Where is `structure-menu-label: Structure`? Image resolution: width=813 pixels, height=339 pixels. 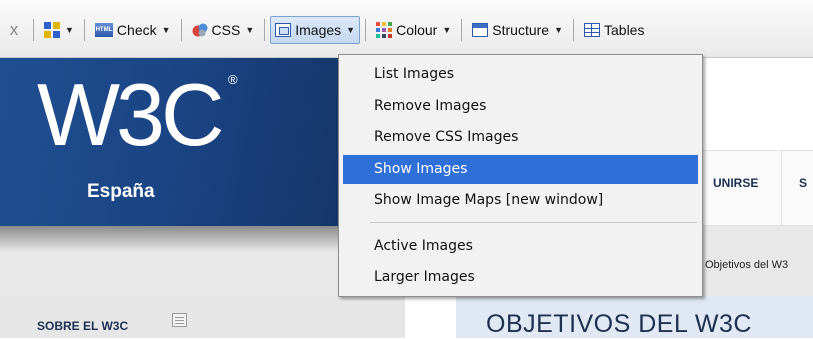 structure-menu-label: Structure is located at coordinates (521, 30).